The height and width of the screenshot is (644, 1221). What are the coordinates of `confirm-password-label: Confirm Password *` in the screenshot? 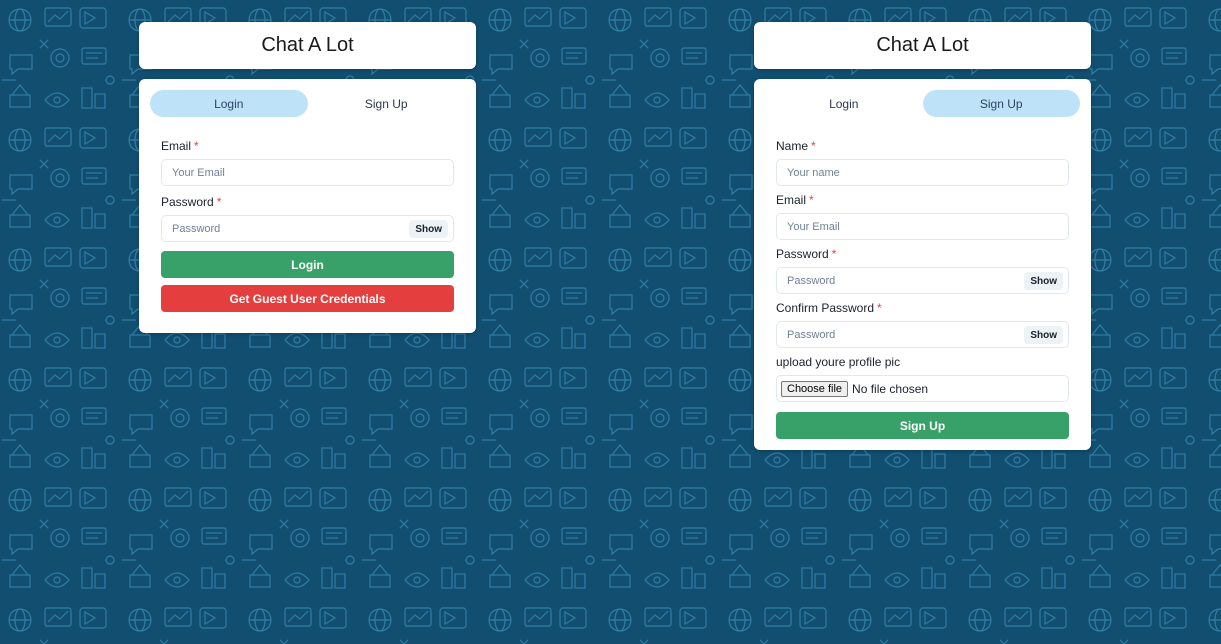 It's located at (922, 308).